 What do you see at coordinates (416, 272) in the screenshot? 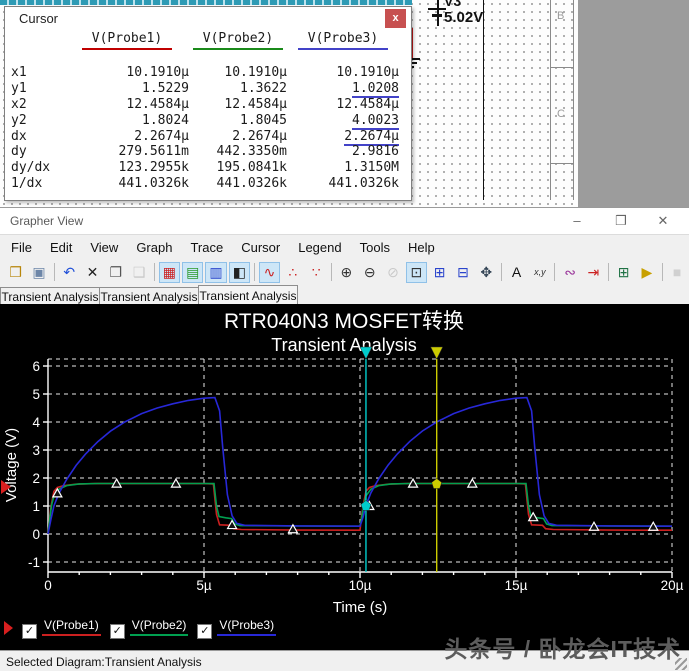
I see `zoom-select-icon: ⊡` at bounding box center [416, 272].